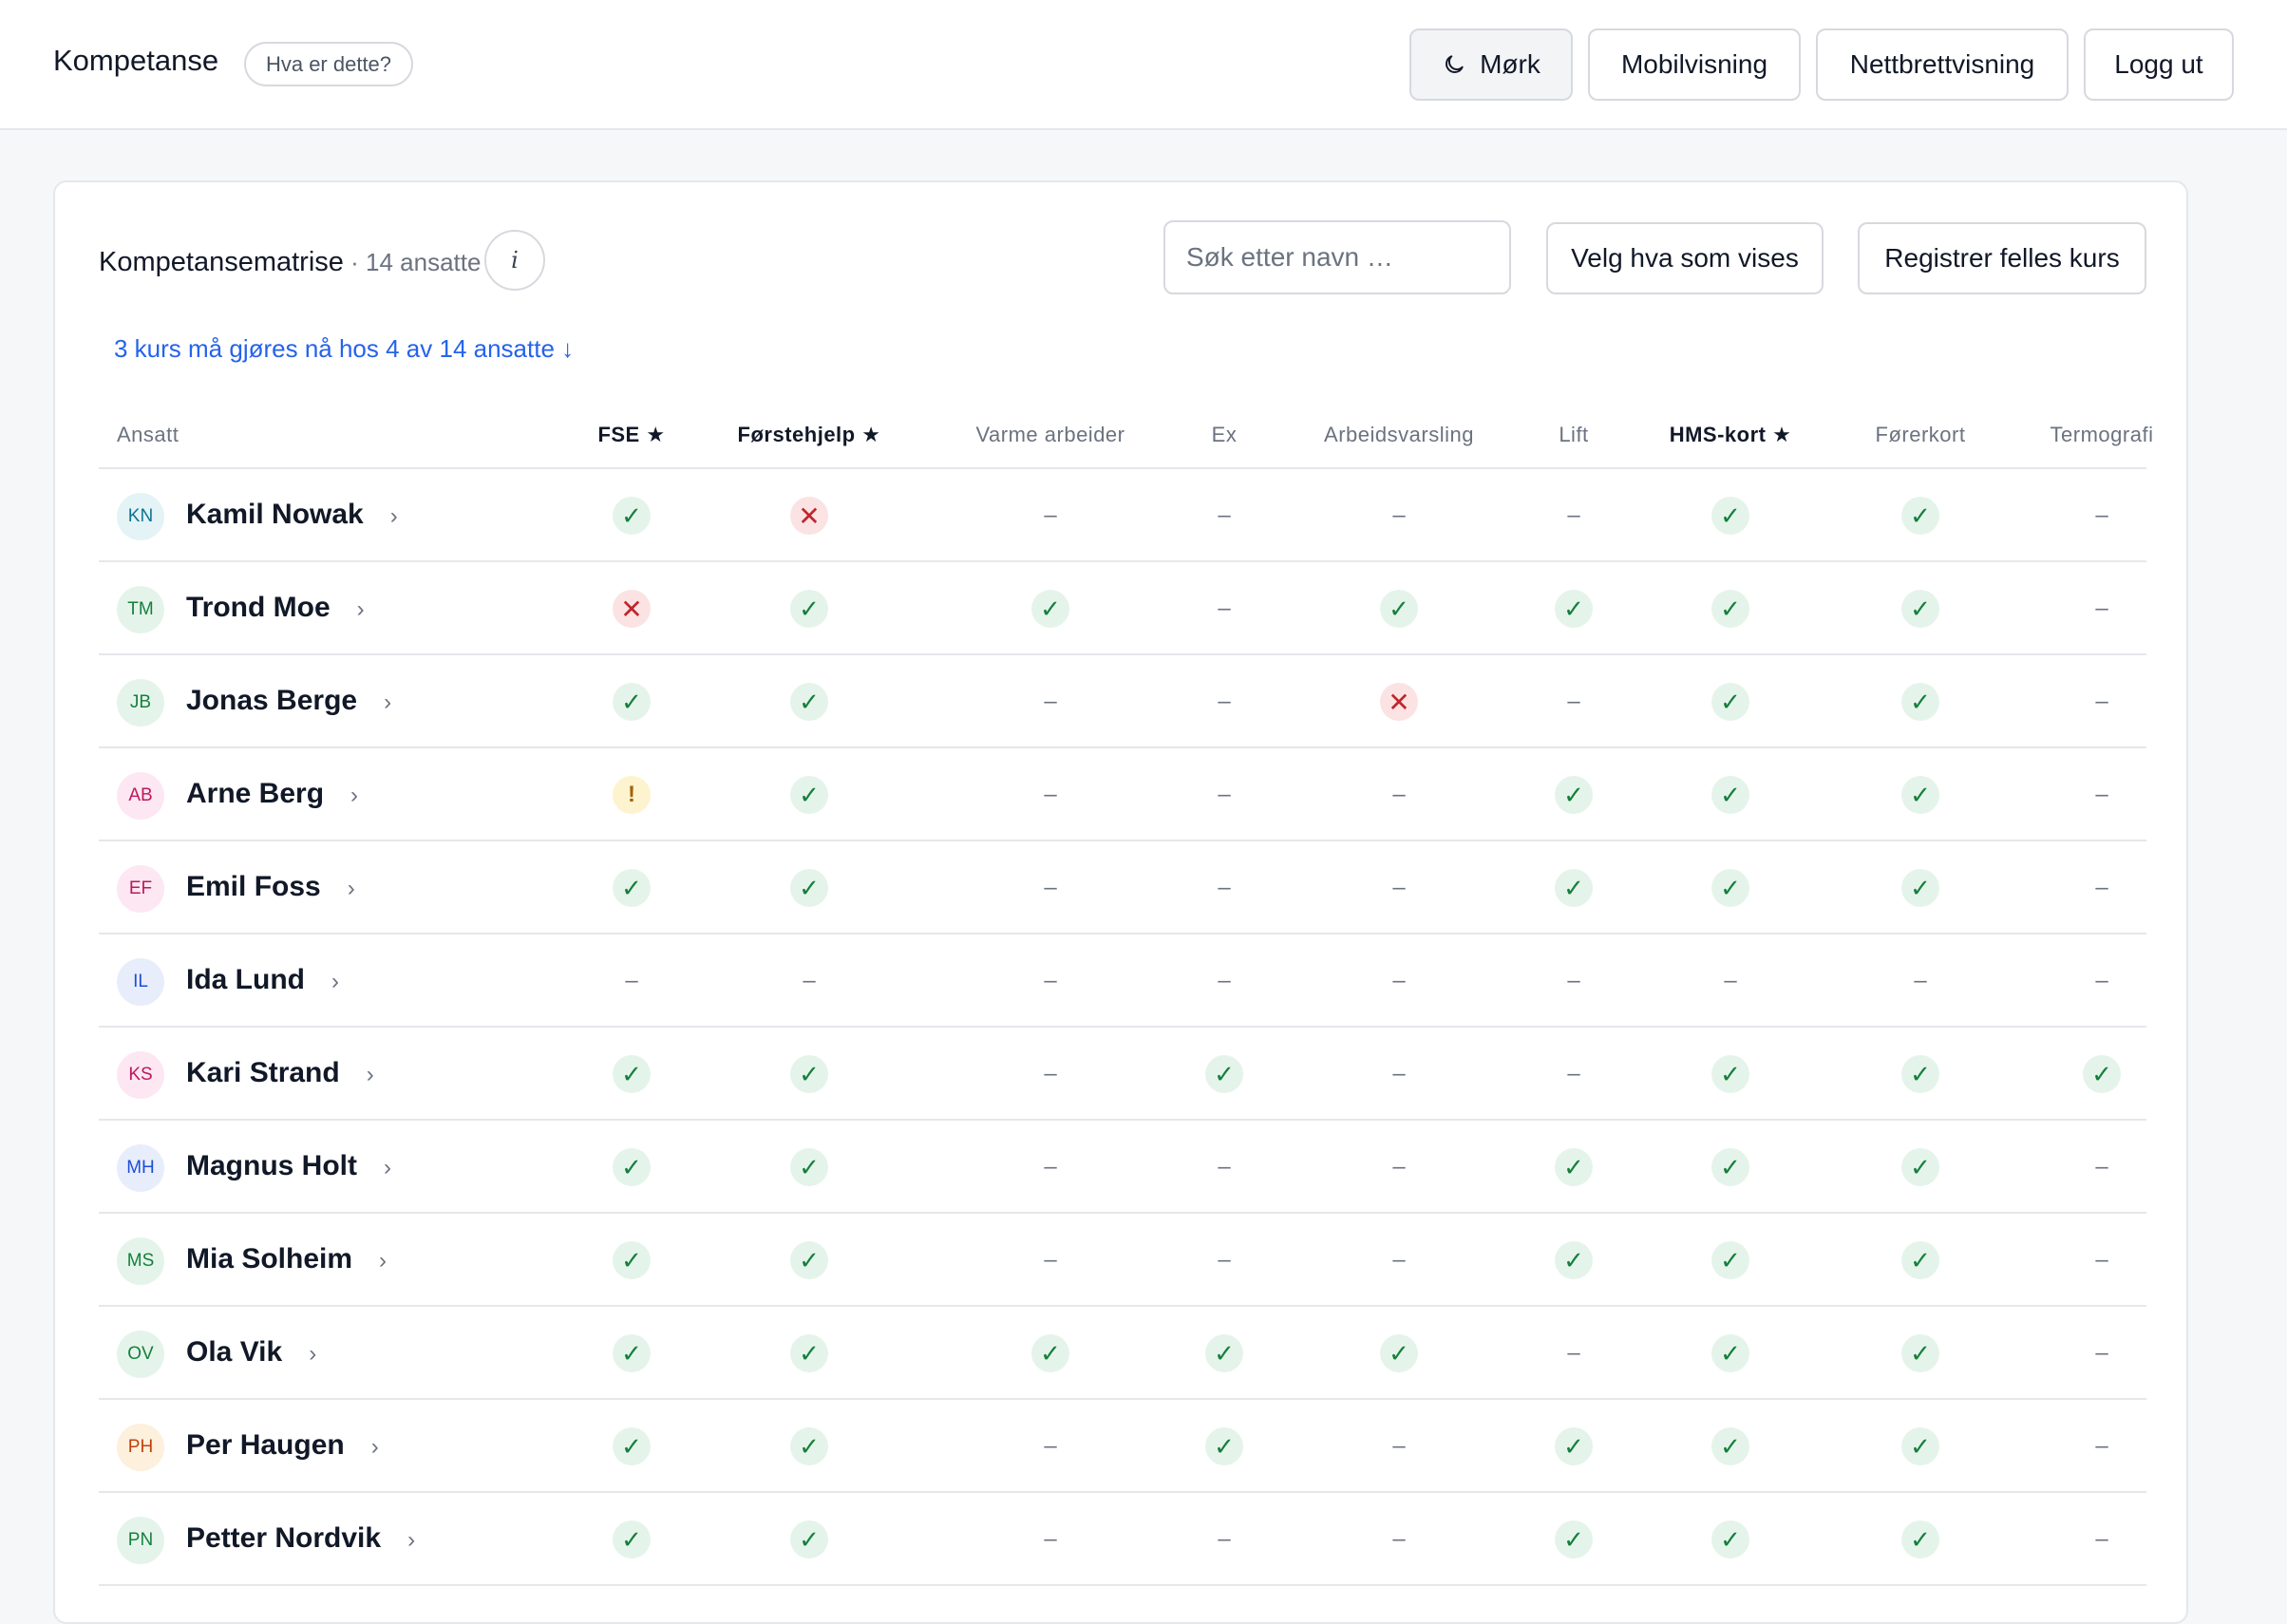  What do you see at coordinates (270, 887) in the screenshot?
I see `employee-name-link: Emil Foss ›` at bounding box center [270, 887].